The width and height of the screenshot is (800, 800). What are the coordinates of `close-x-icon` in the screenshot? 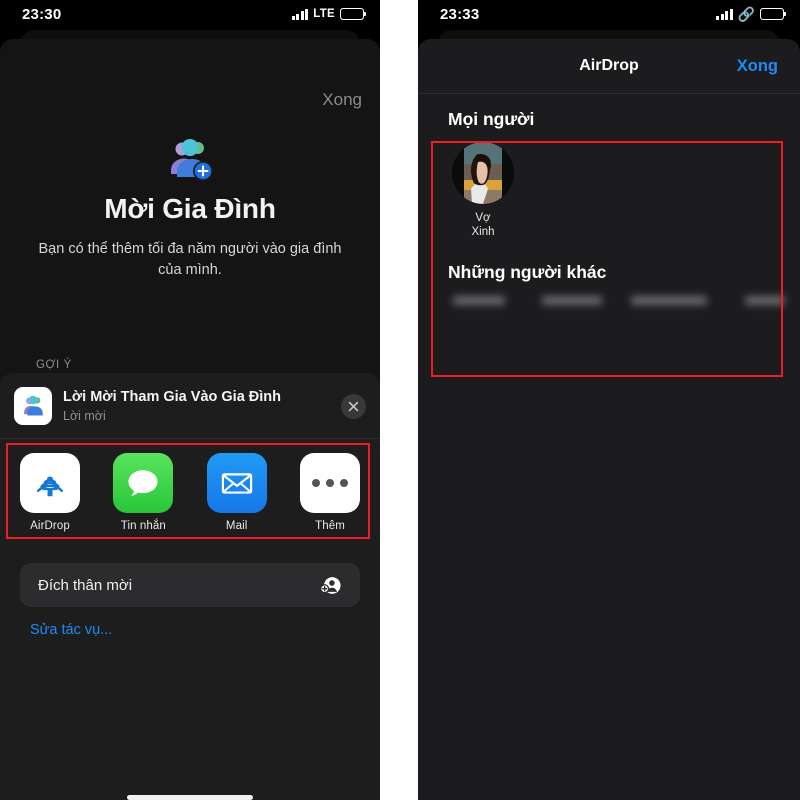 It's located at (353, 406).